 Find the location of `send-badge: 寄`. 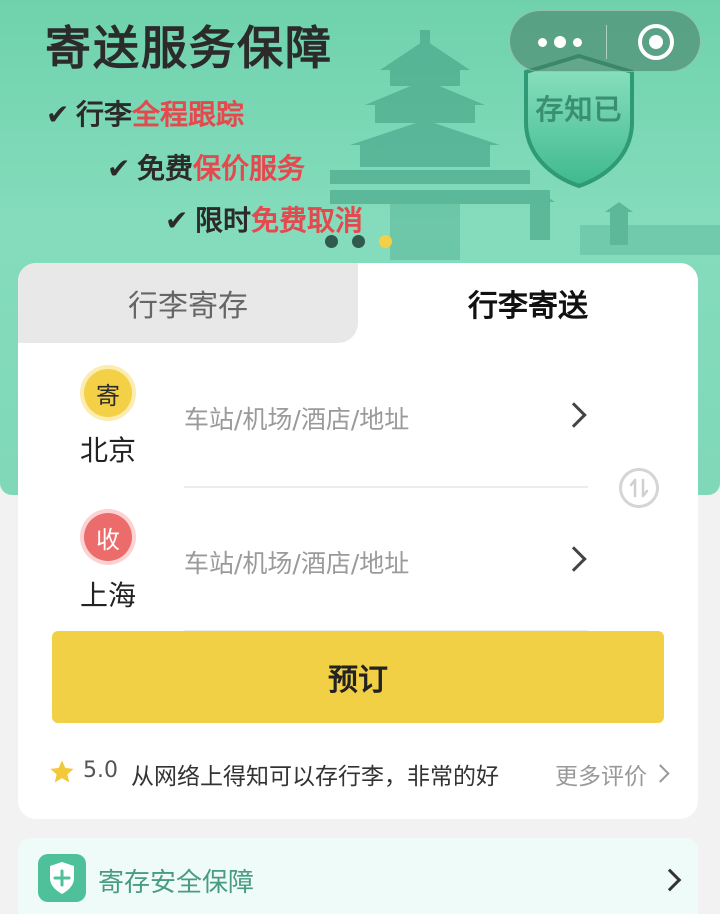

send-badge: 寄 is located at coordinates (108, 393).